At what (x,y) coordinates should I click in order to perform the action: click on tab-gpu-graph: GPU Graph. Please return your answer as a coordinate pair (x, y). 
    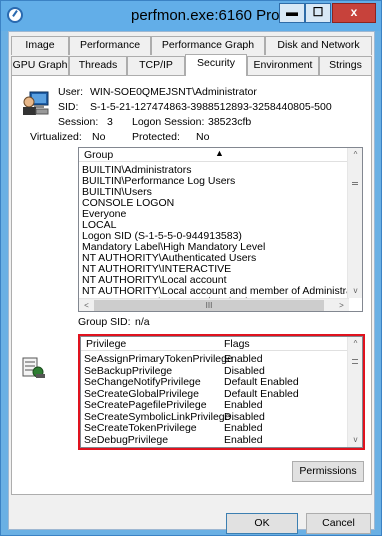
    Looking at the image, I should click on (40, 65).